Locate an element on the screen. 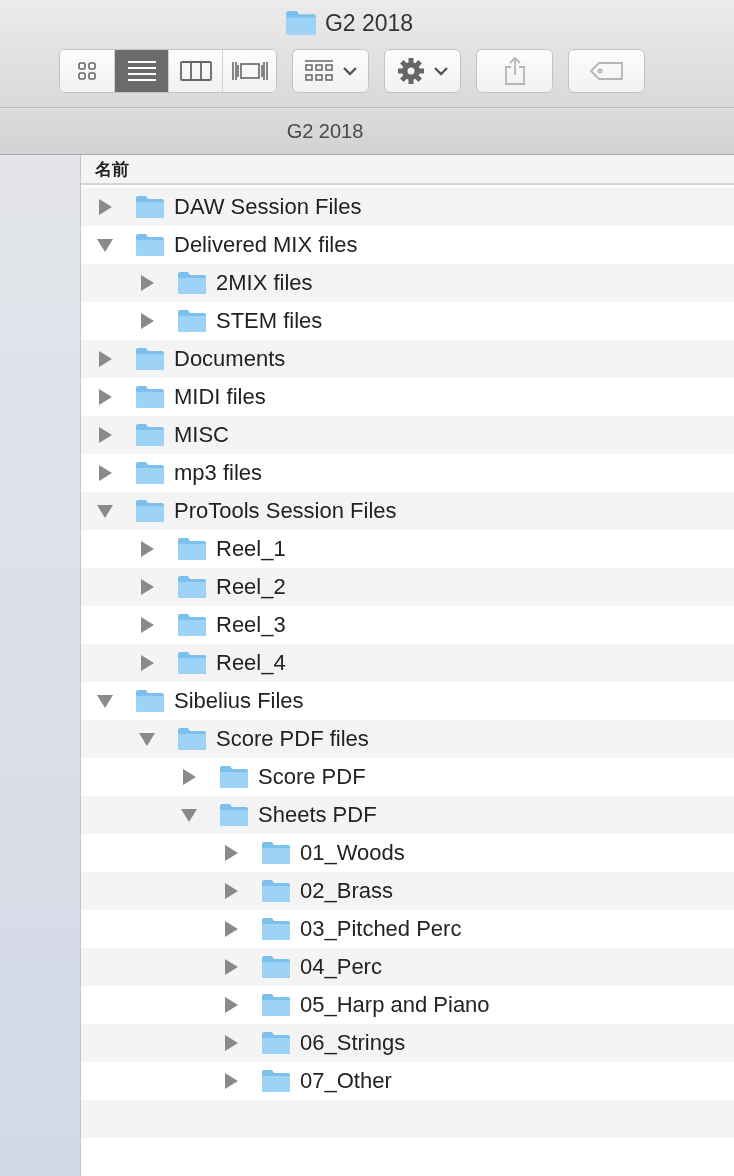 The height and width of the screenshot is (1176, 734). folder-name: 04_Perc is located at coordinates (341, 967).